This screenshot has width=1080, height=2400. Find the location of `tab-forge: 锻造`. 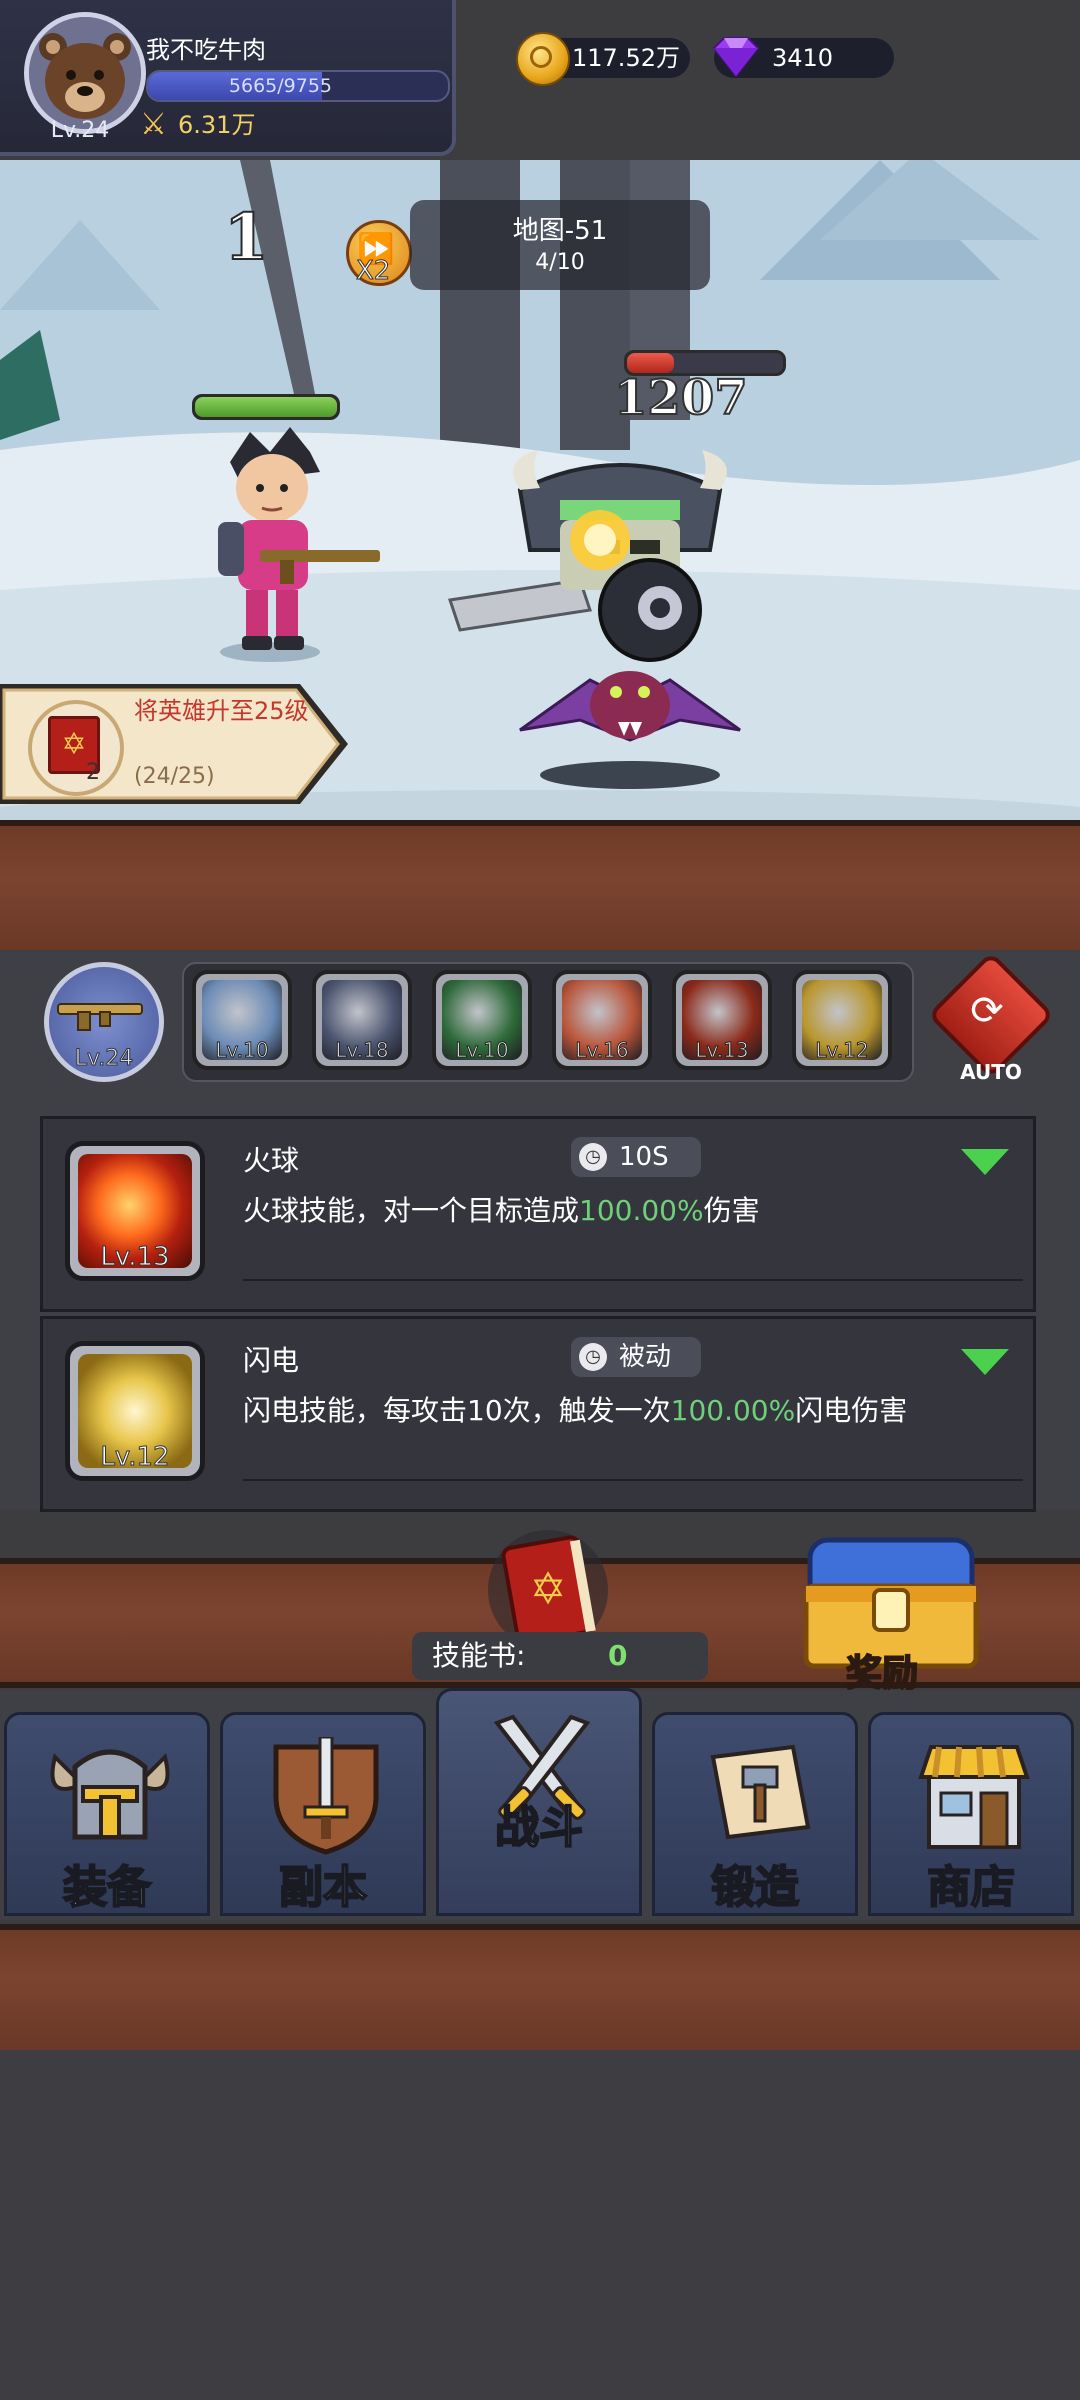

tab-forge: 锻造 is located at coordinates (755, 1814).